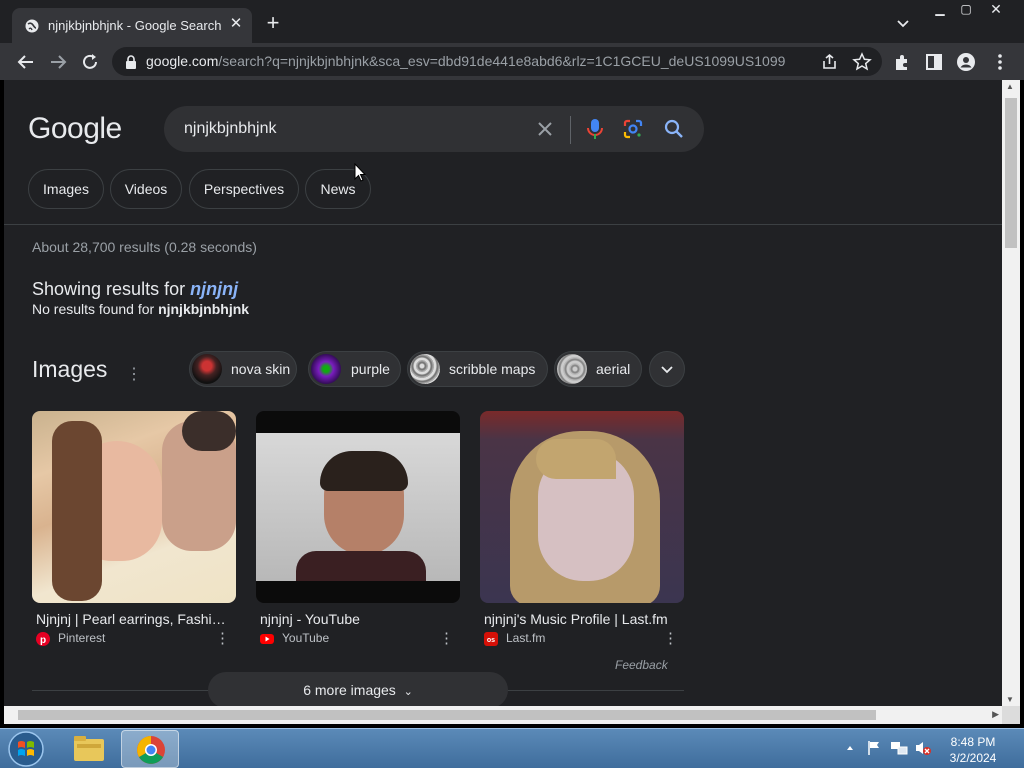 Image resolution: width=1024 pixels, height=768 pixels. I want to click on chrome-taskbar-button, so click(150, 749).